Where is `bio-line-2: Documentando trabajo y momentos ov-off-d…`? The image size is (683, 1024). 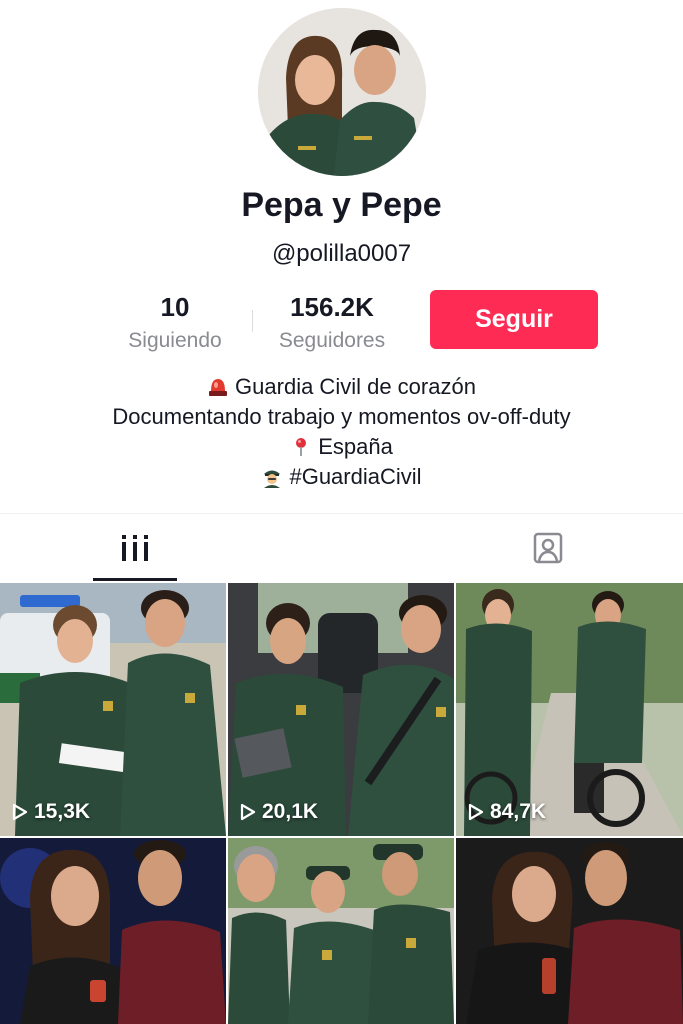 bio-line-2: Documentando trabajo y momentos ov-off-d… is located at coordinates (341, 417).